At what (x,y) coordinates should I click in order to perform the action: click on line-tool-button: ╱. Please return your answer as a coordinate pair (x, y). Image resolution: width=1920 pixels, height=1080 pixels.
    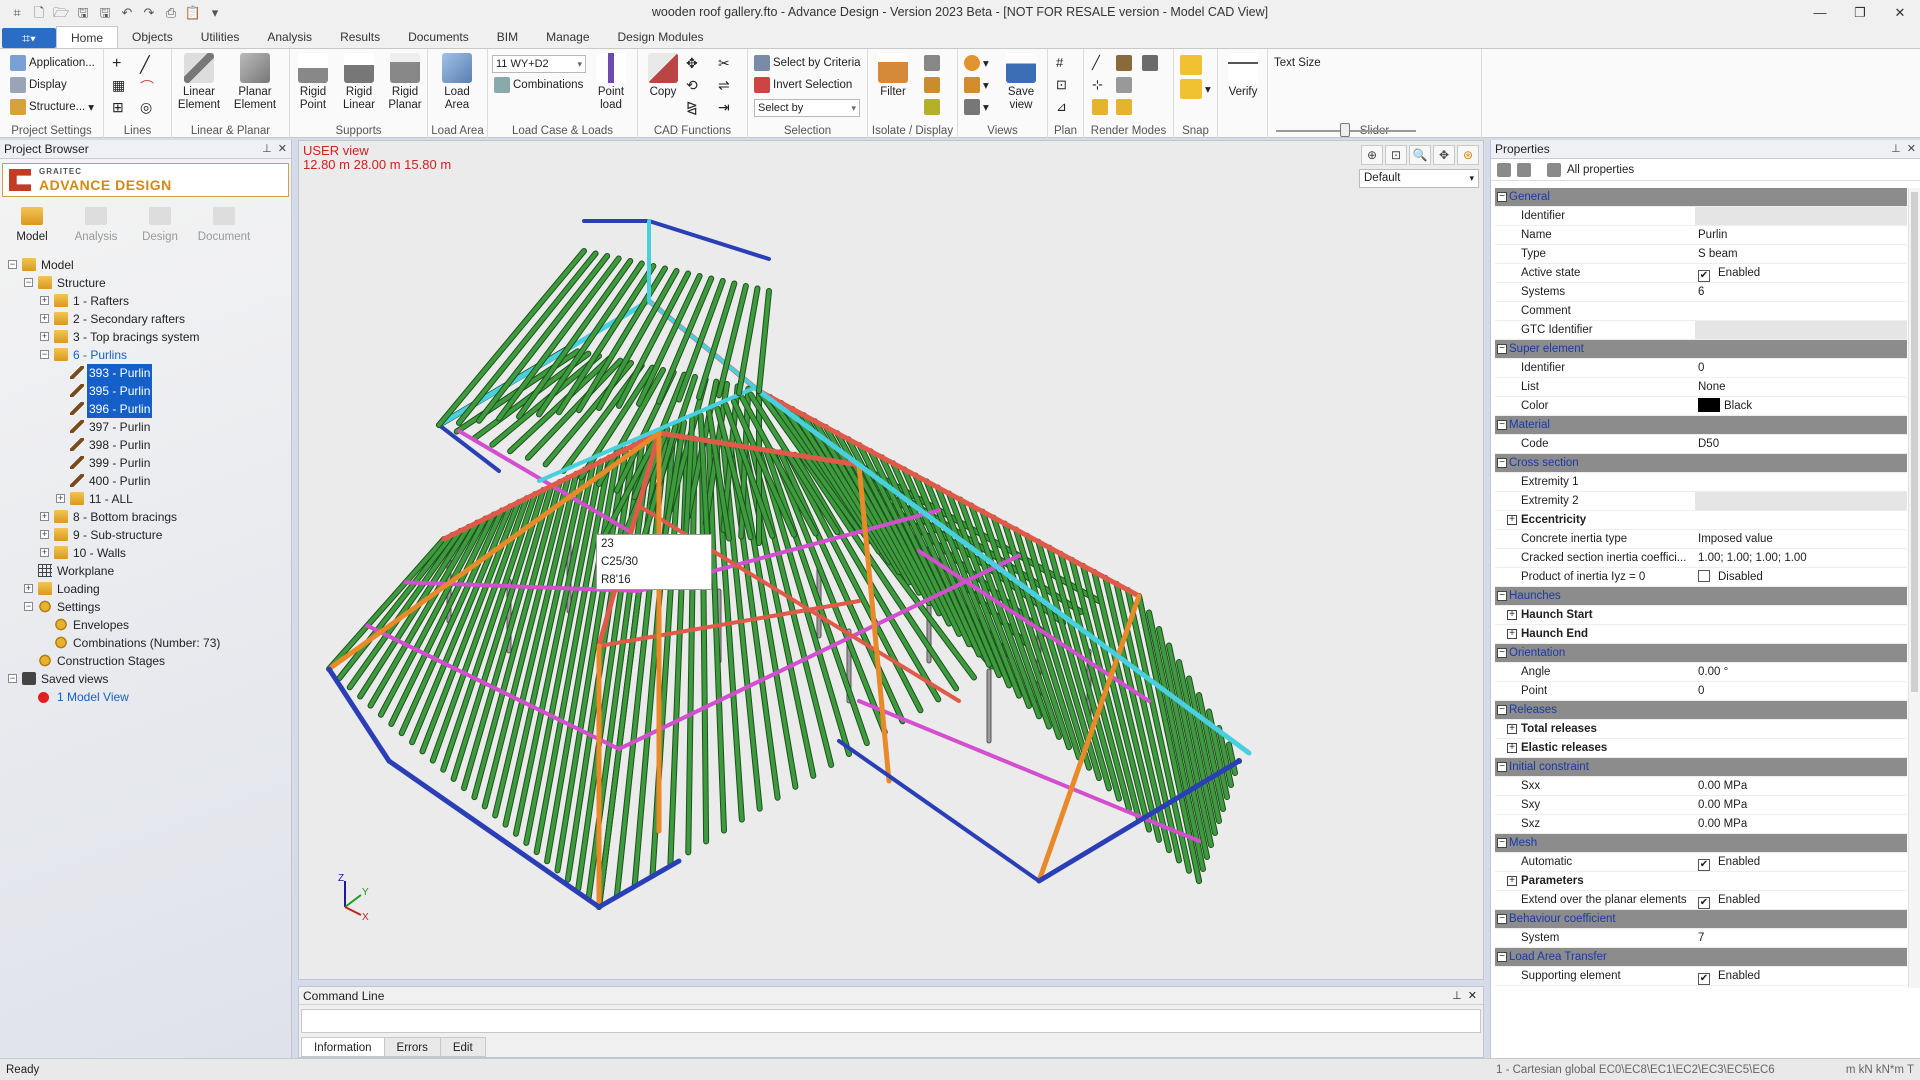
    Looking at the image, I should click on (145, 65).